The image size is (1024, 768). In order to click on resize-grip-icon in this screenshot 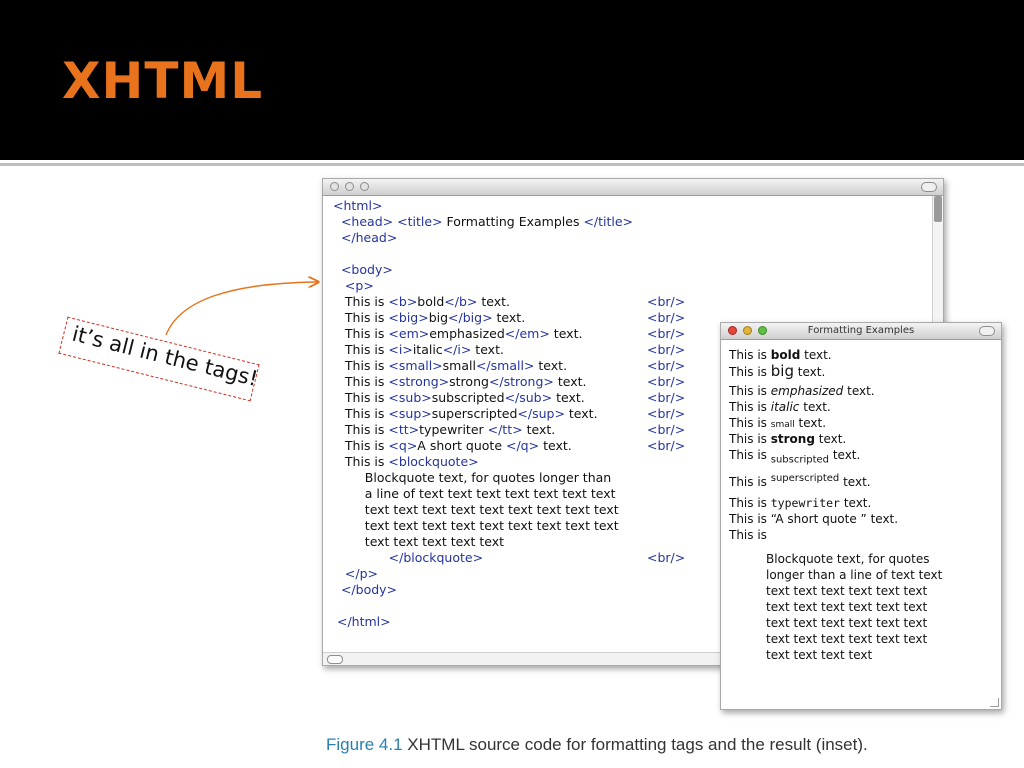, I will do `click(994, 702)`.